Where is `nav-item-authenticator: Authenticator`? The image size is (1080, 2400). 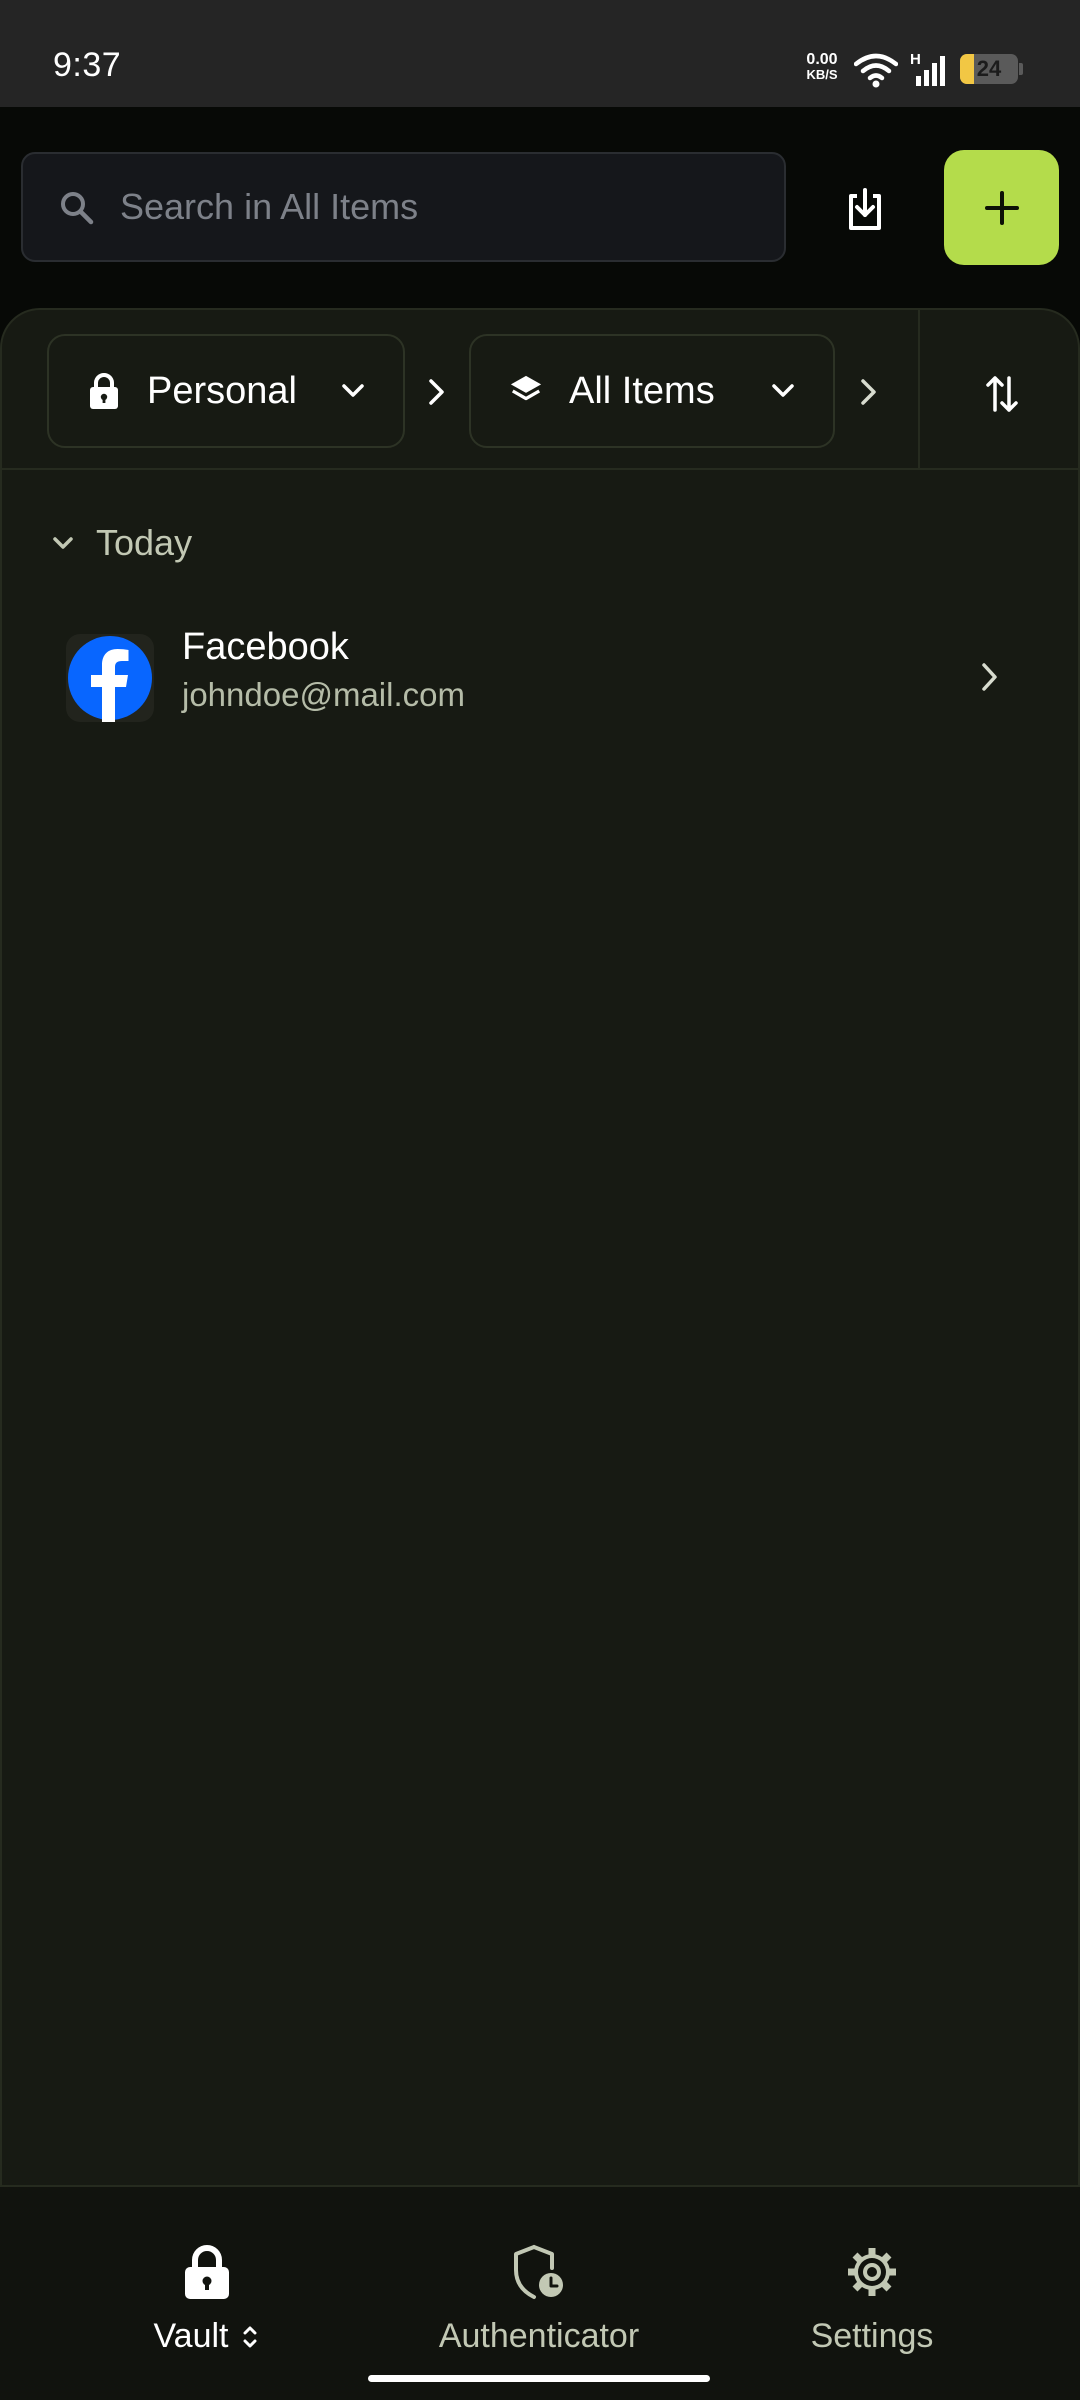
nav-item-authenticator: Authenticator is located at coordinates (539, 2298).